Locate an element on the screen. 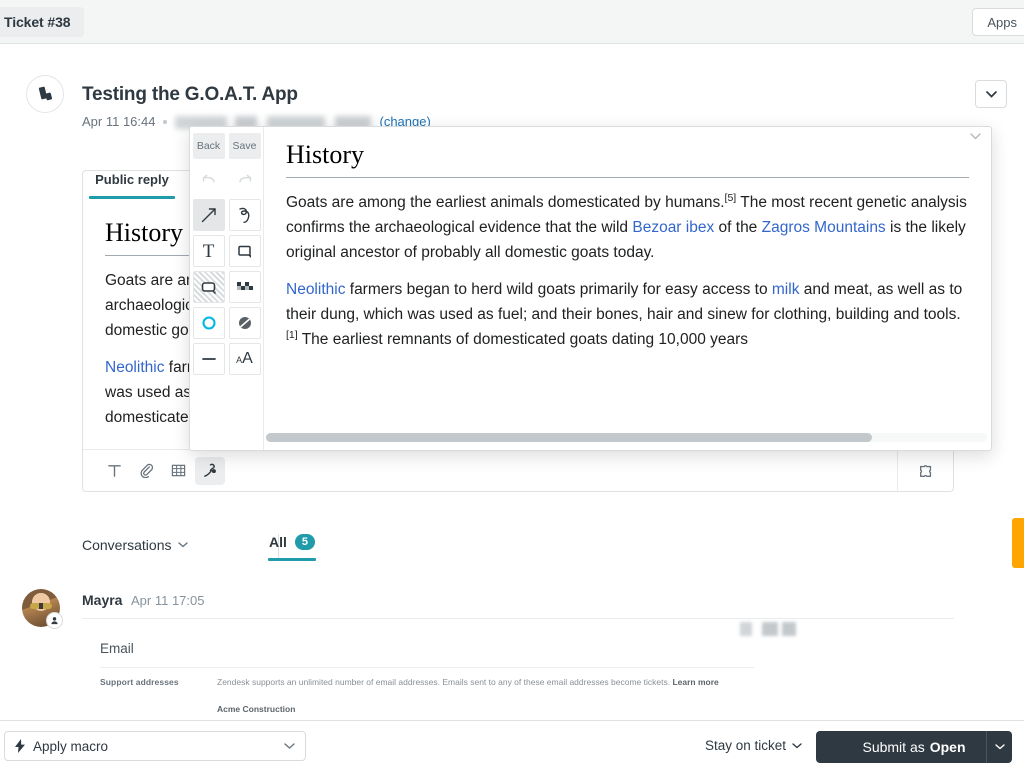 The width and height of the screenshot is (1024, 768). conversations-dropdown: Conversations is located at coordinates (135, 545).